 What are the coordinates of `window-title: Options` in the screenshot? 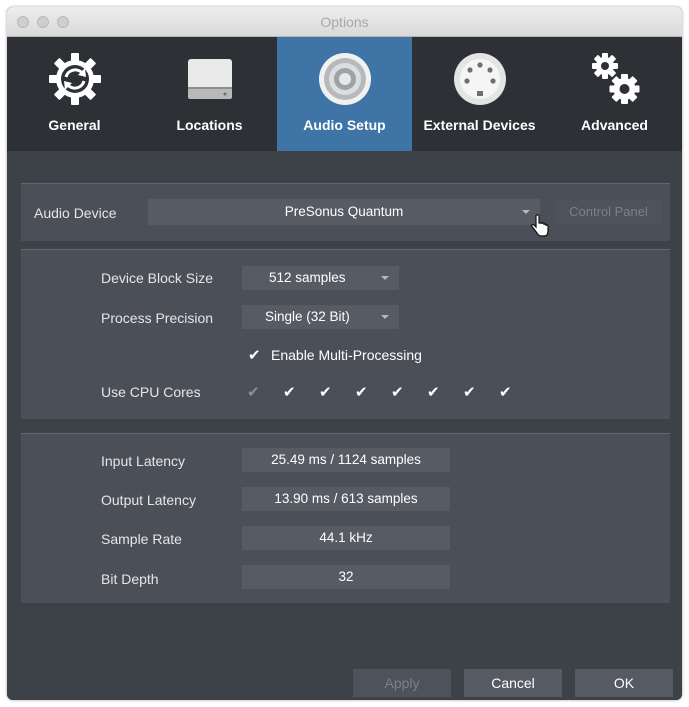 It's located at (344, 22).